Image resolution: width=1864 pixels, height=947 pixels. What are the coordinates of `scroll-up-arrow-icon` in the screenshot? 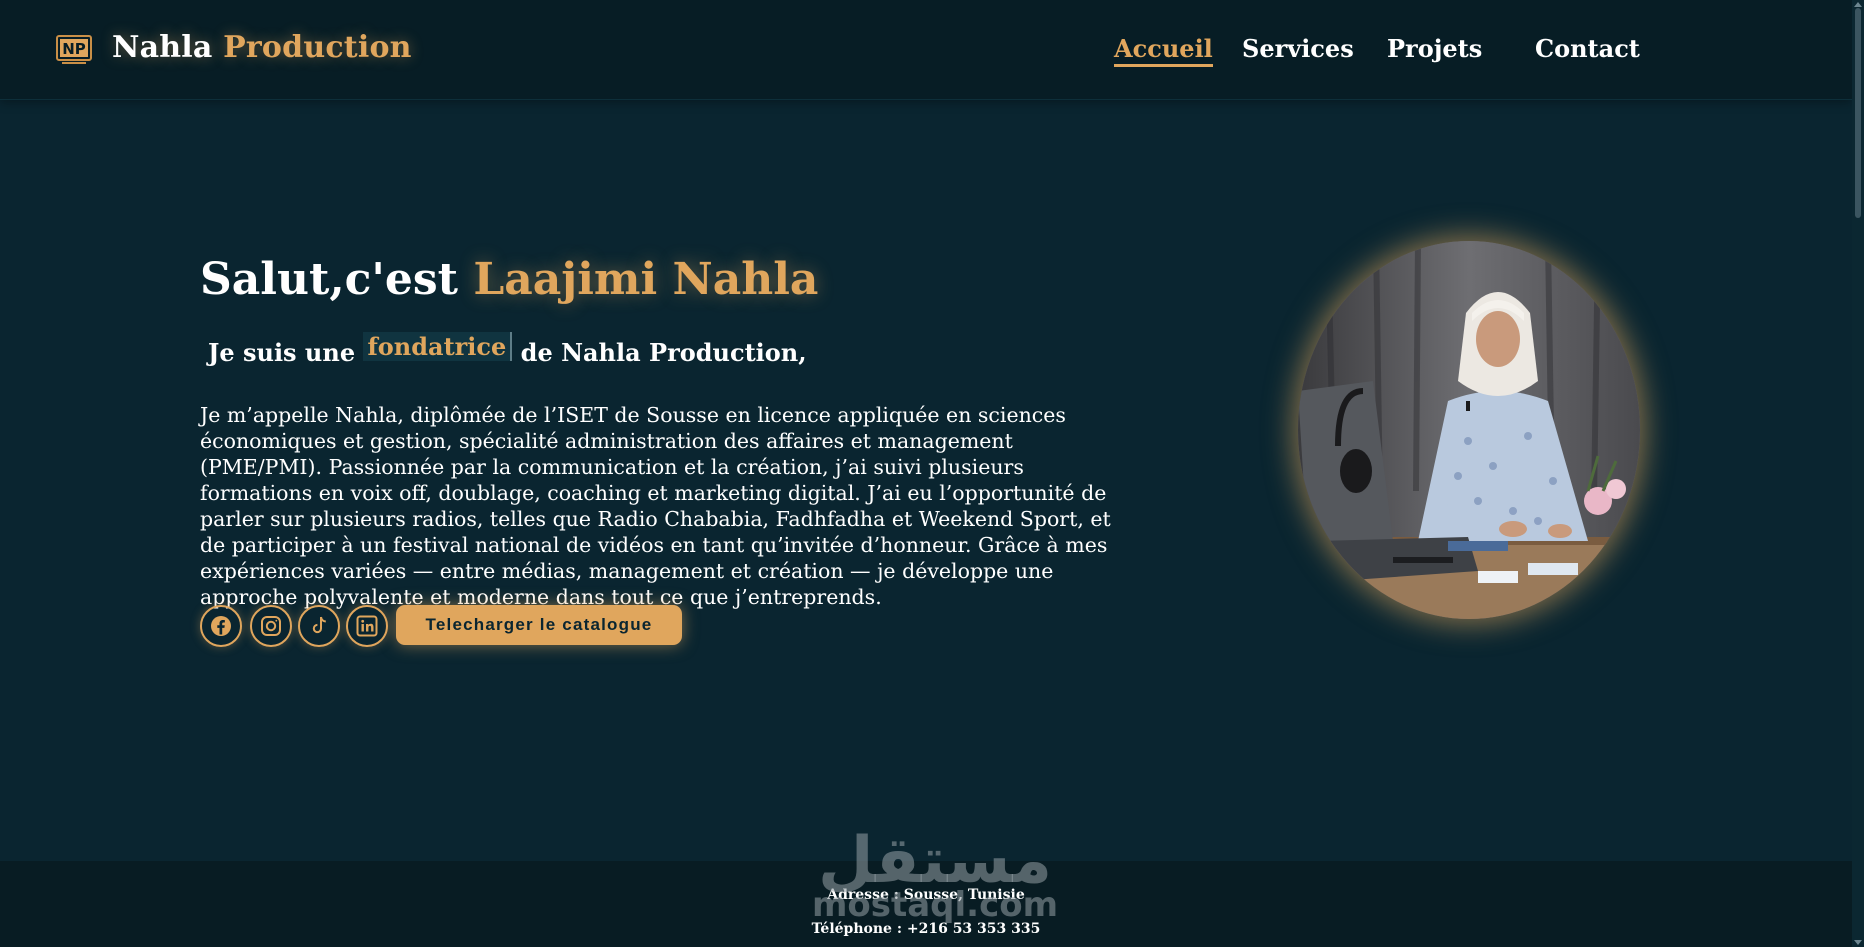 It's located at (1858, 4).